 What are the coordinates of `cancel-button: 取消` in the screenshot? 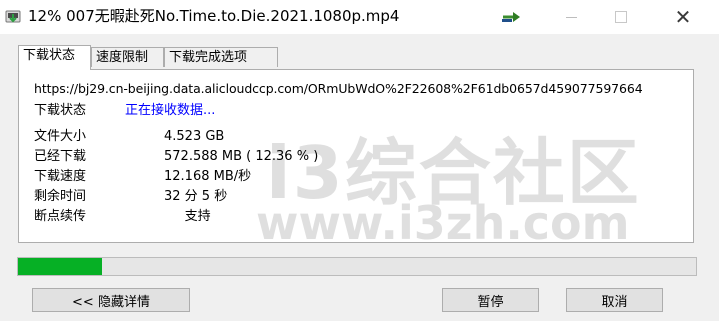 It's located at (614, 300).